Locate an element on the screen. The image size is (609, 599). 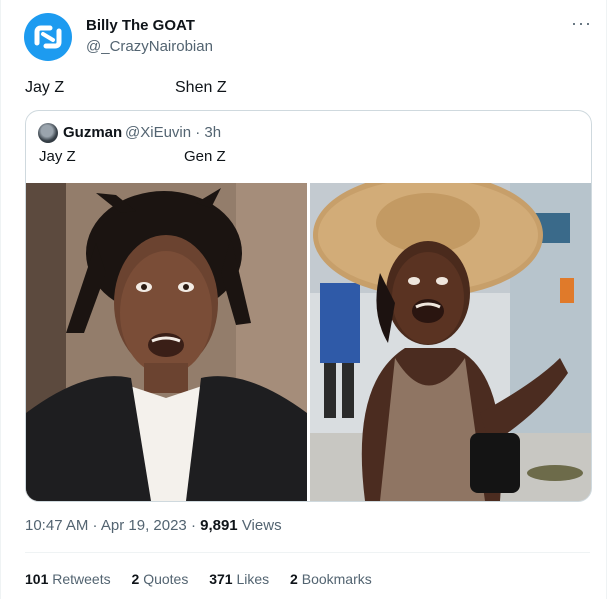
timestamp-date: 10:47 AM · Apr 19, 2023 · is located at coordinates (112, 525).